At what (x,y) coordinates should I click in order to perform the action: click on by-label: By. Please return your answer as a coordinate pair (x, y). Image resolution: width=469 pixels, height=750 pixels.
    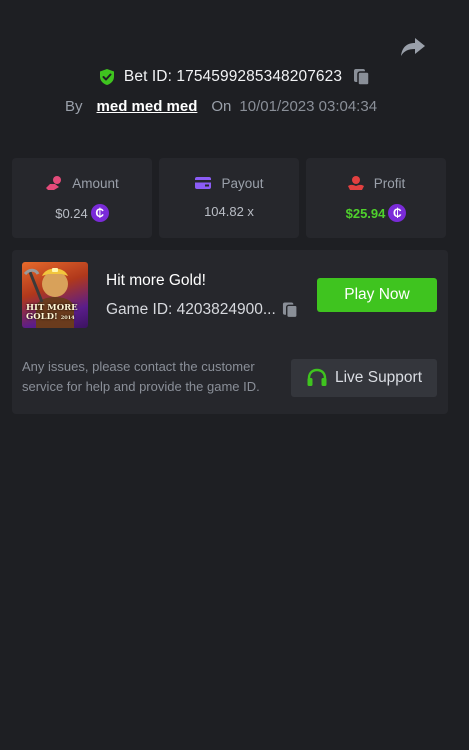
    Looking at the image, I should click on (74, 106).